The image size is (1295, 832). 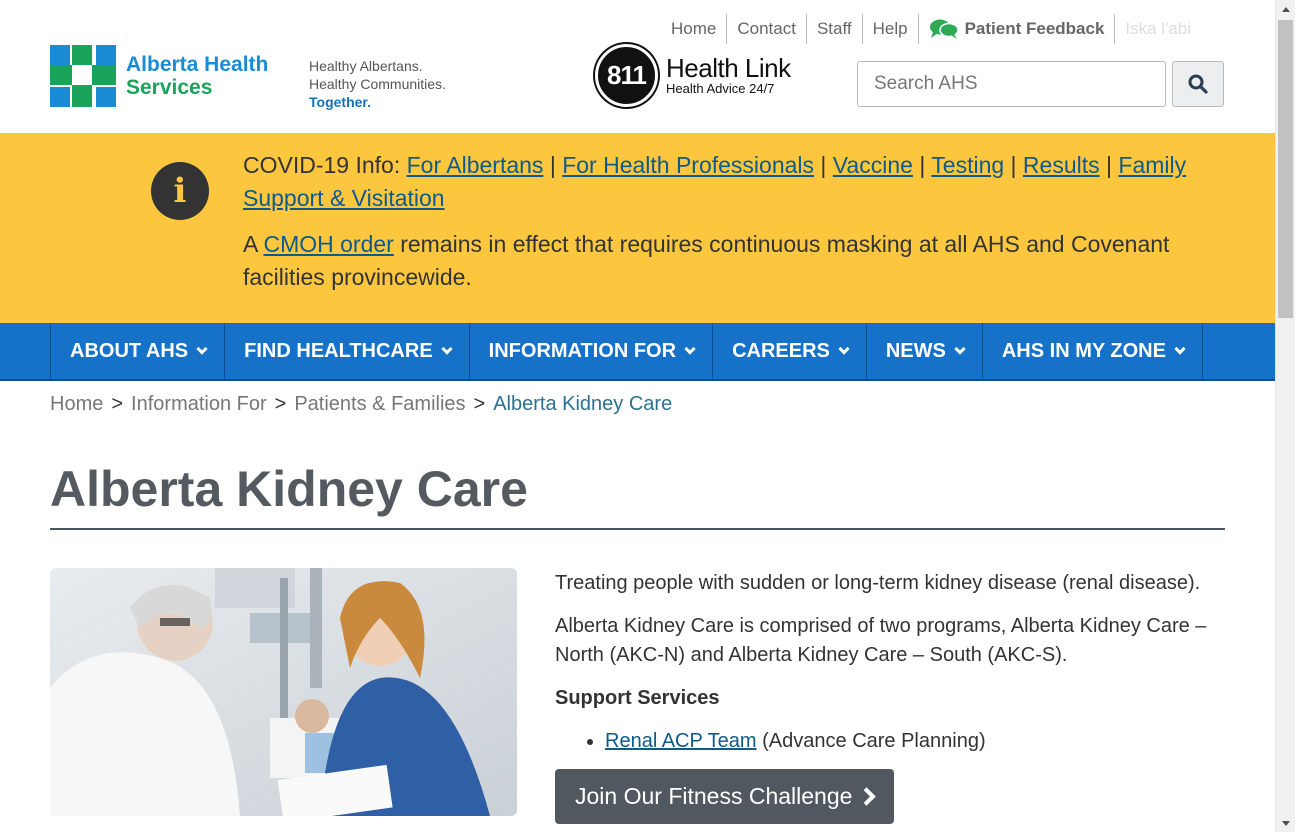 What do you see at coordinates (637, 529) in the screenshot?
I see `title-divider` at bounding box center [637, 529].